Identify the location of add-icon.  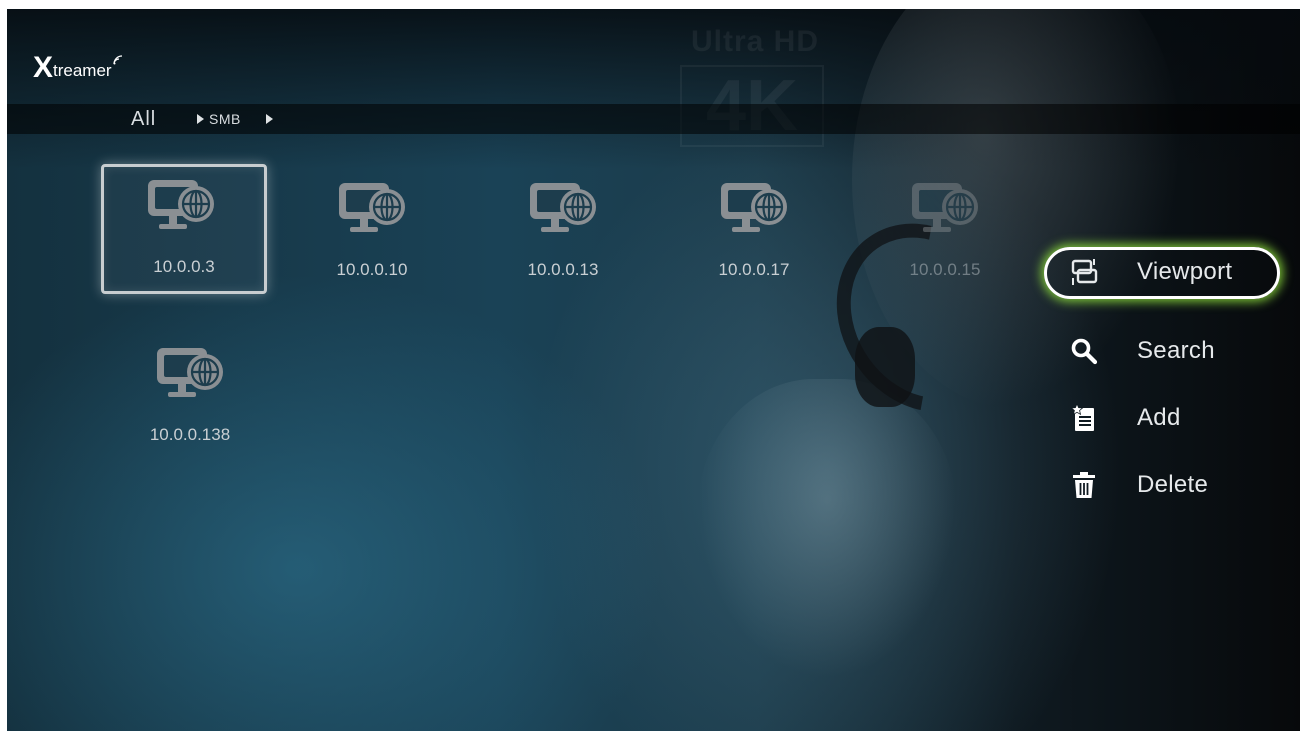
(1082, 417).